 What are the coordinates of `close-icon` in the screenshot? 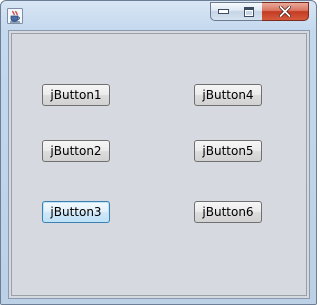 It's located at (285, 11).